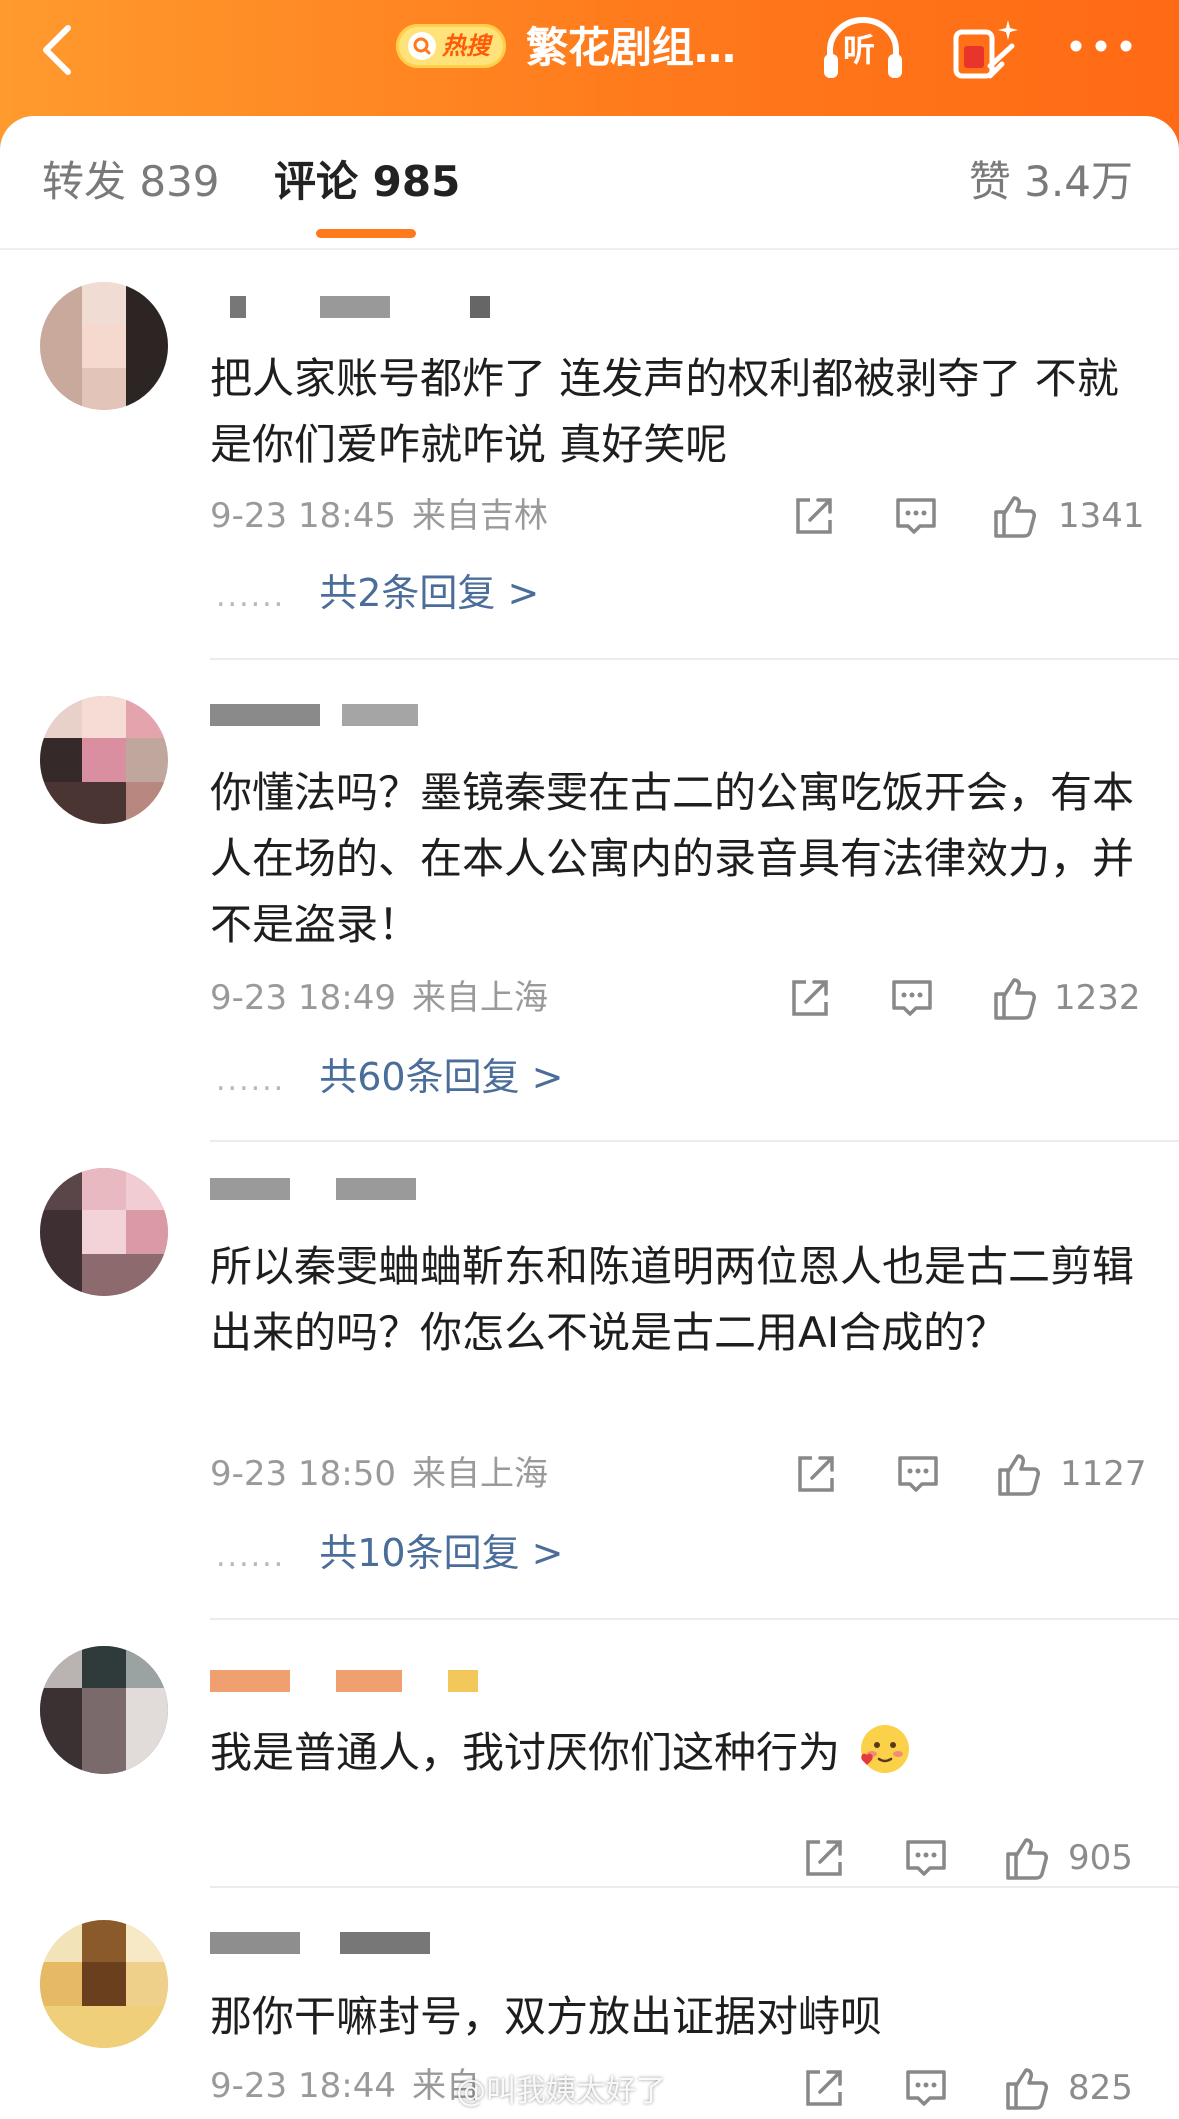  Describe the element at coordinates (441, 1077) in the screenshot. I see `replies-label: 共60条回复 >` at that location.